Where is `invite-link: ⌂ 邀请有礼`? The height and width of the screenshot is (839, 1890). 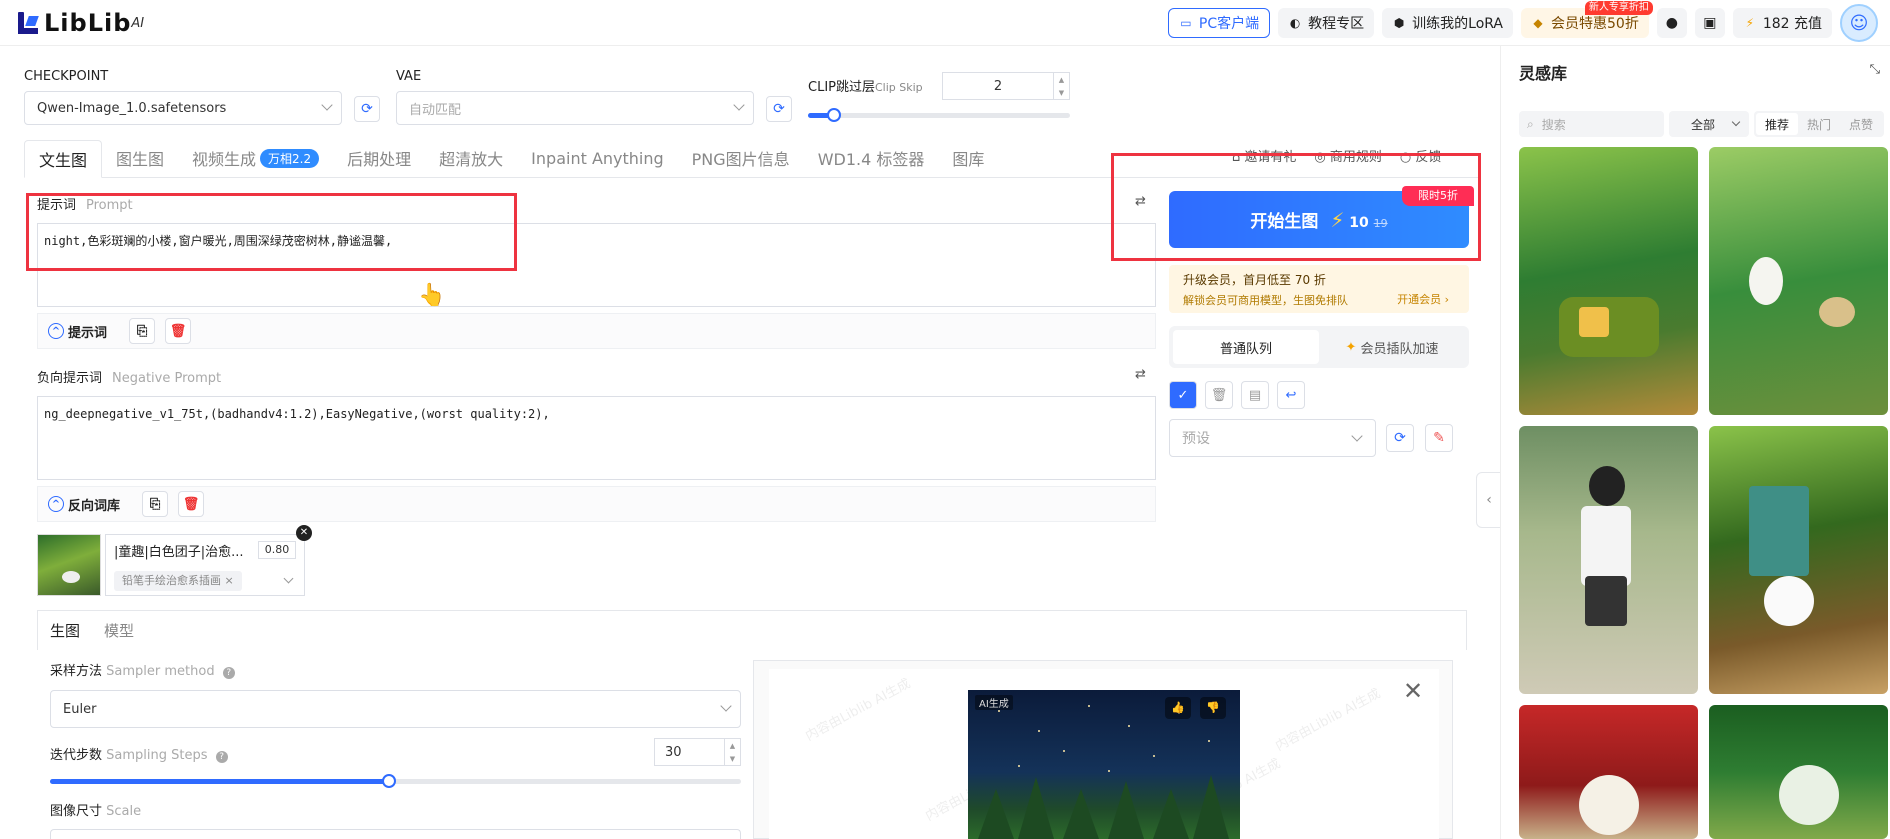
invite-link: ⌂ 邀请有礼 is located at coordinates (1264, 155).